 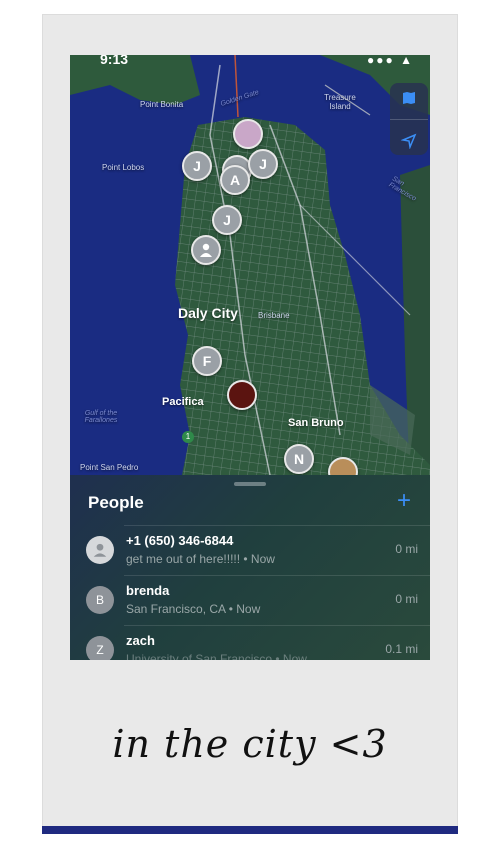 What do you see at coordinates (180, 540) in the screenshot?
I see `person-name: +1 (650) 346-6844` at bounding box center [180, 540].